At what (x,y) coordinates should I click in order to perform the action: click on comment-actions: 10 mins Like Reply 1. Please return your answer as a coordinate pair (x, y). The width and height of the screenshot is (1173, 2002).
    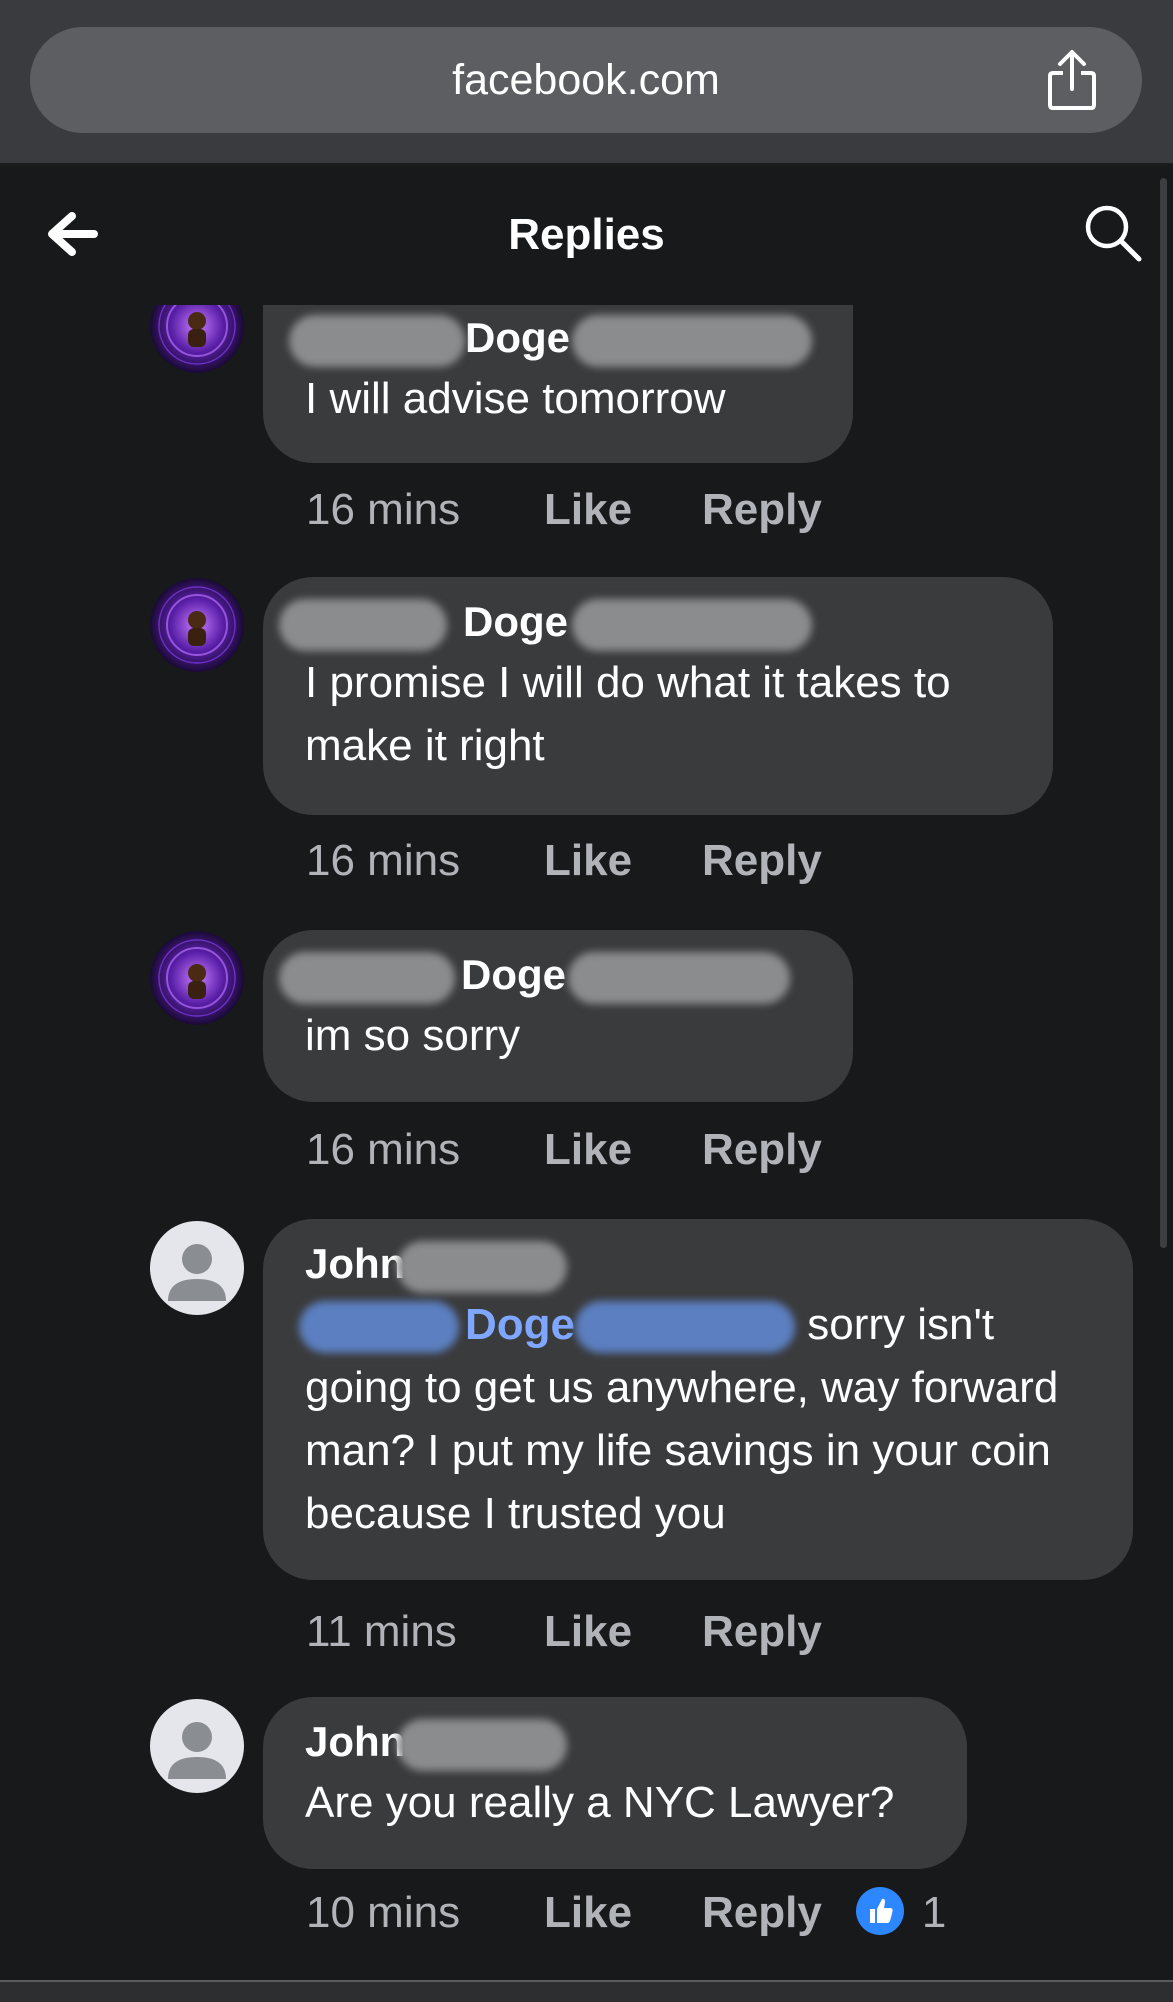
    Looking at the image, I should click on (626, 1913).